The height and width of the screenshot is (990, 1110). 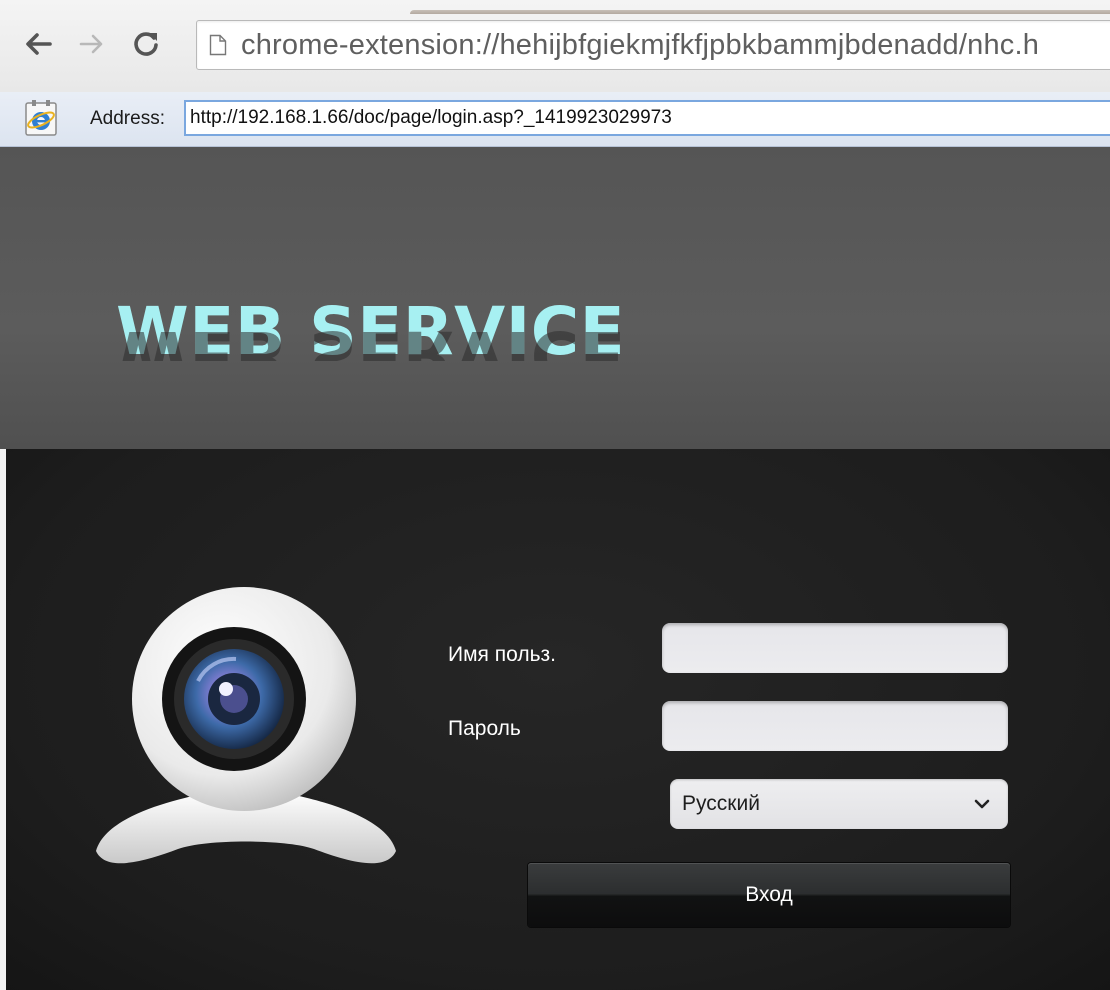 I want to click on login-button-label: Вход, so click(x=769, y=894).